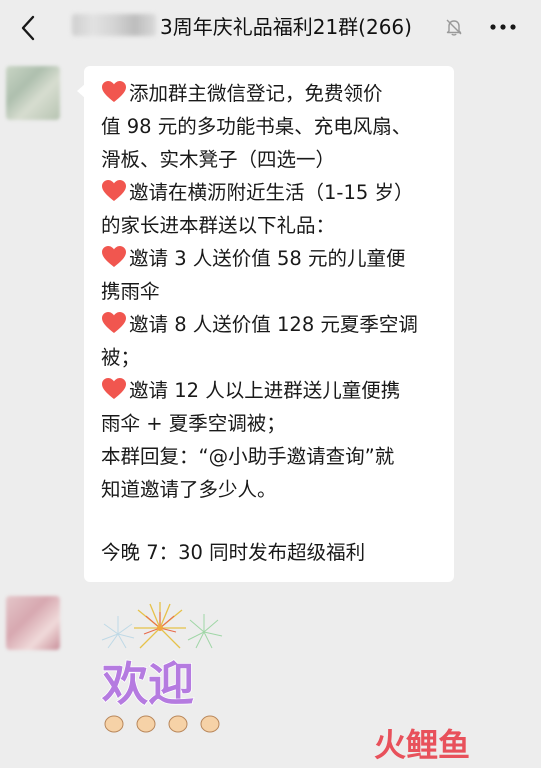 This screenshot has width=541, height=768. What do you see at coordinates (193, 423) in the screenshot?
I see `message-line: 雨伞 + 夏季空调被；` at bounding box center [193, 423].